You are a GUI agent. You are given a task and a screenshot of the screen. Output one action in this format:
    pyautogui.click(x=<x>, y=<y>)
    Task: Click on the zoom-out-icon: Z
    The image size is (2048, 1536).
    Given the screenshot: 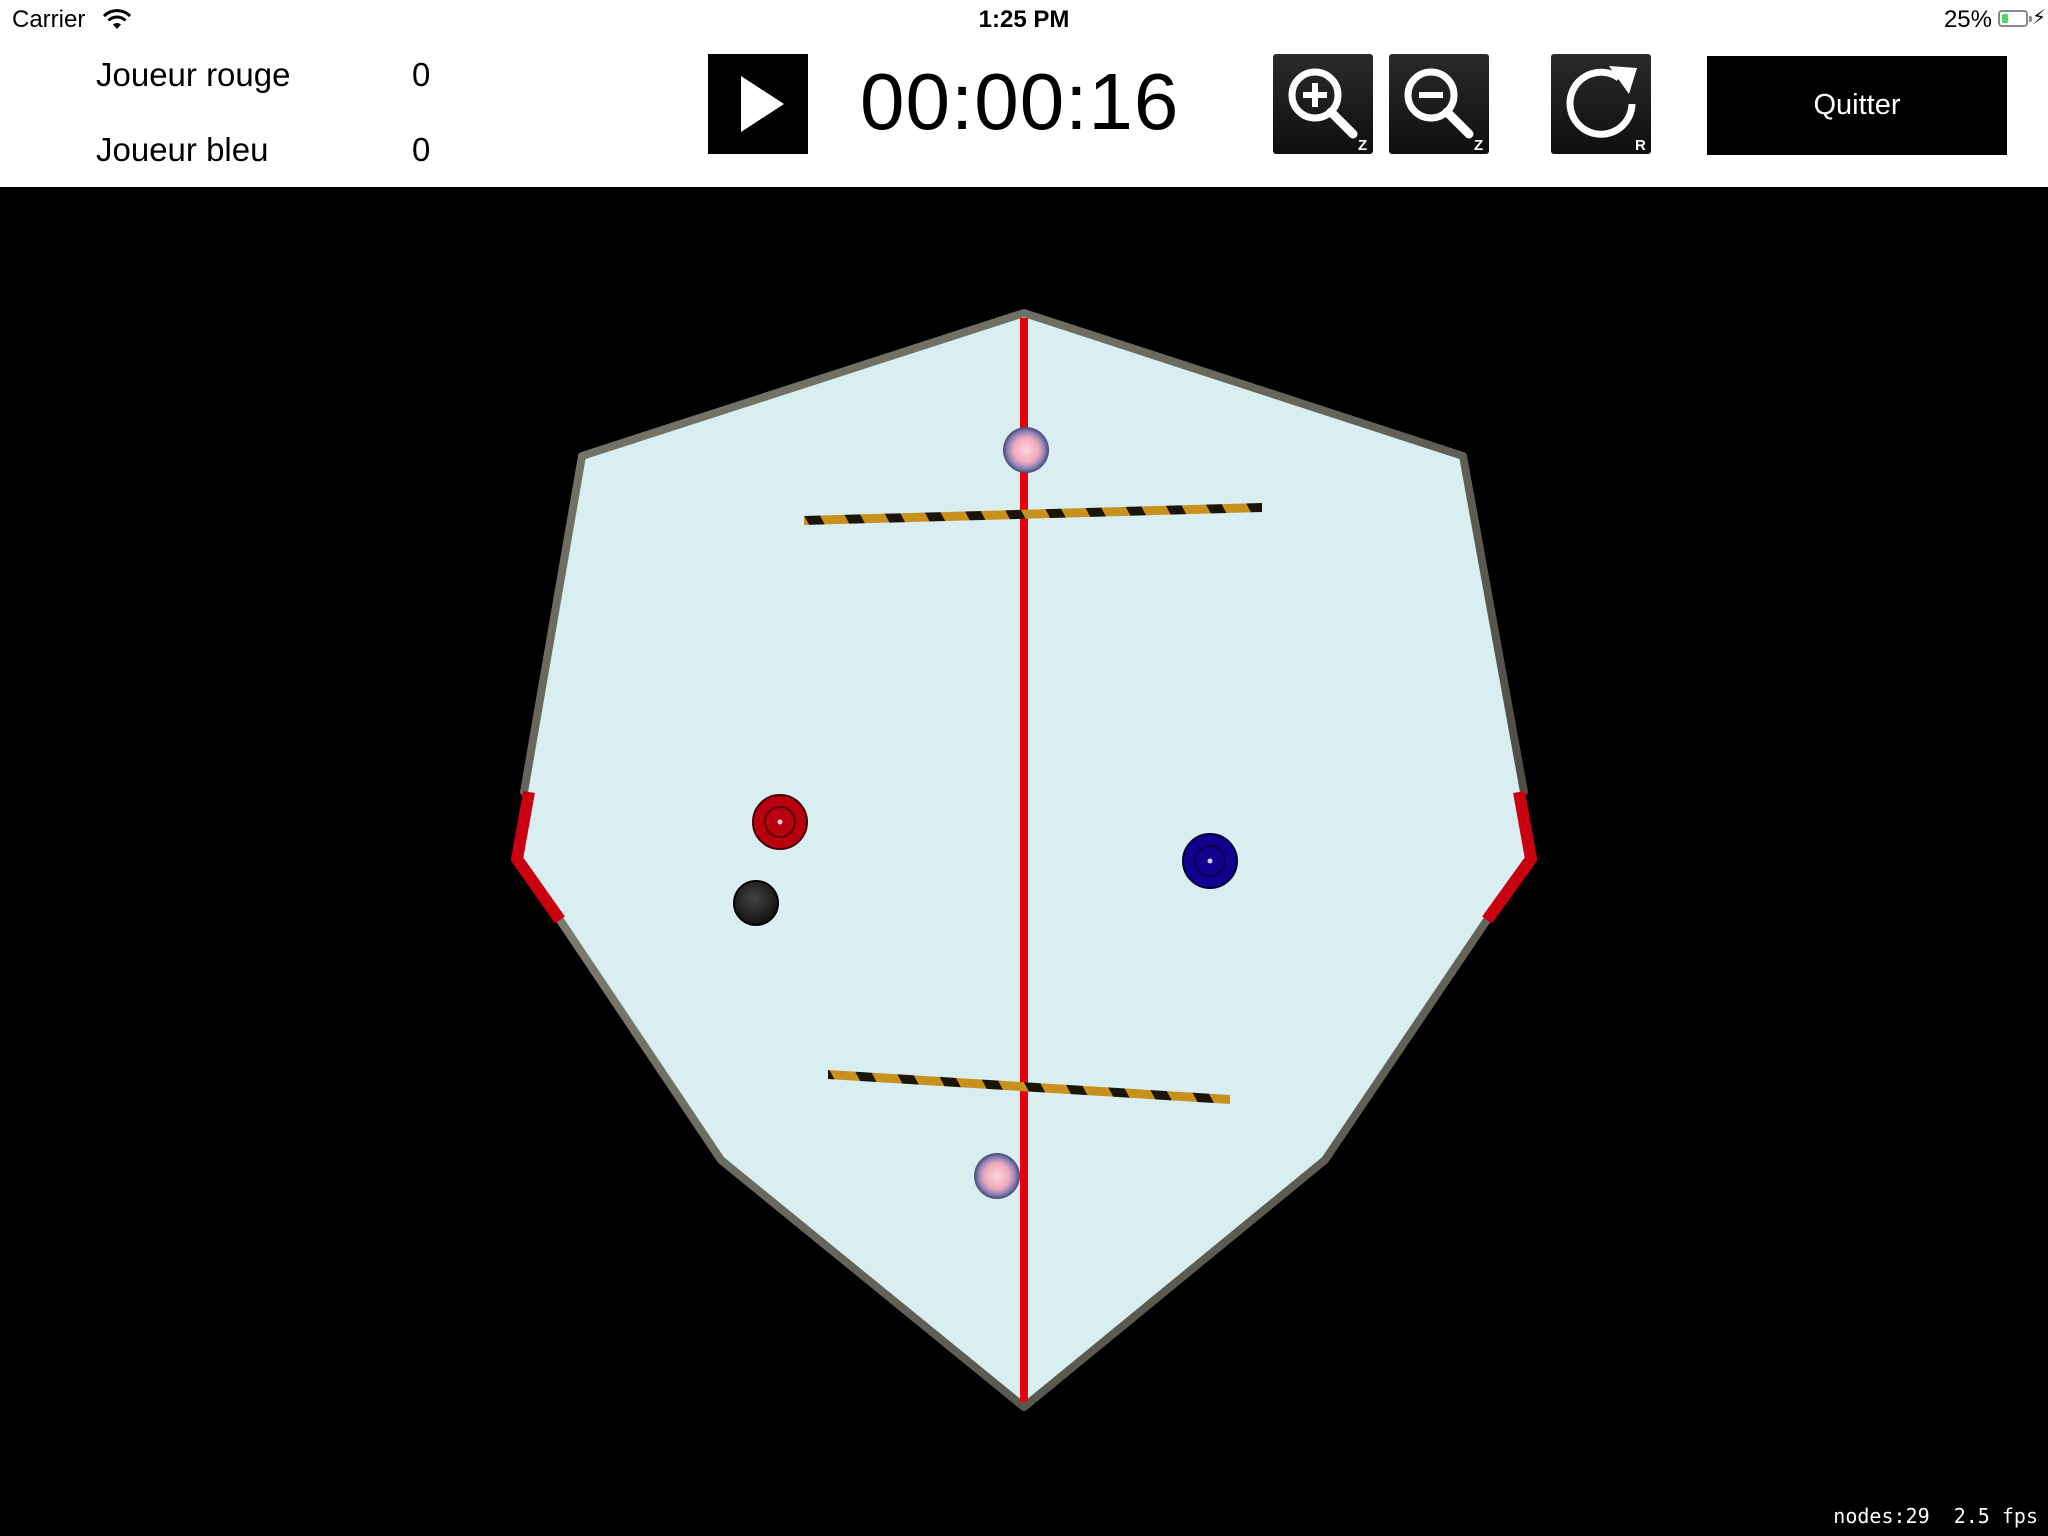 What is the action you would take?
    pyautogui.click(x=1443, y=111)
    